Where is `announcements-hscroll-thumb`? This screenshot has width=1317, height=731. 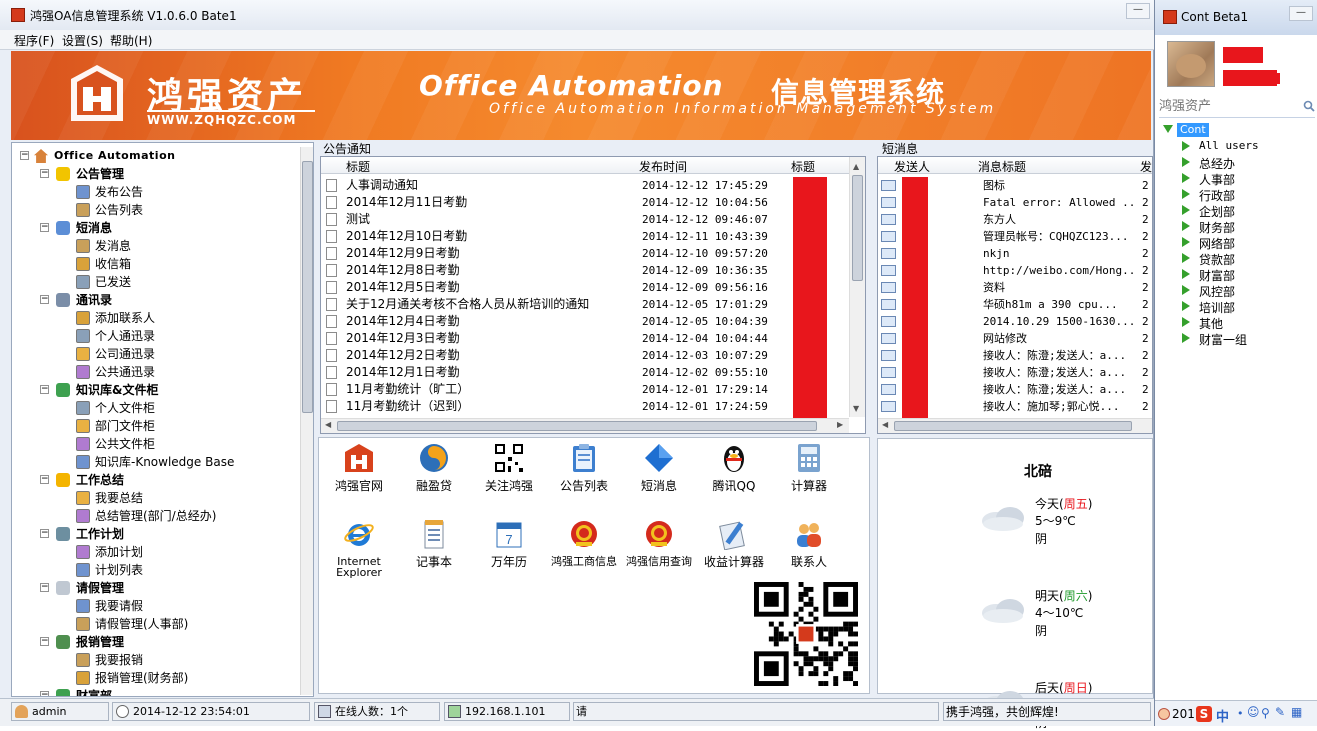
announcements-hscroll-thumb is located at coordinates (577, 426).